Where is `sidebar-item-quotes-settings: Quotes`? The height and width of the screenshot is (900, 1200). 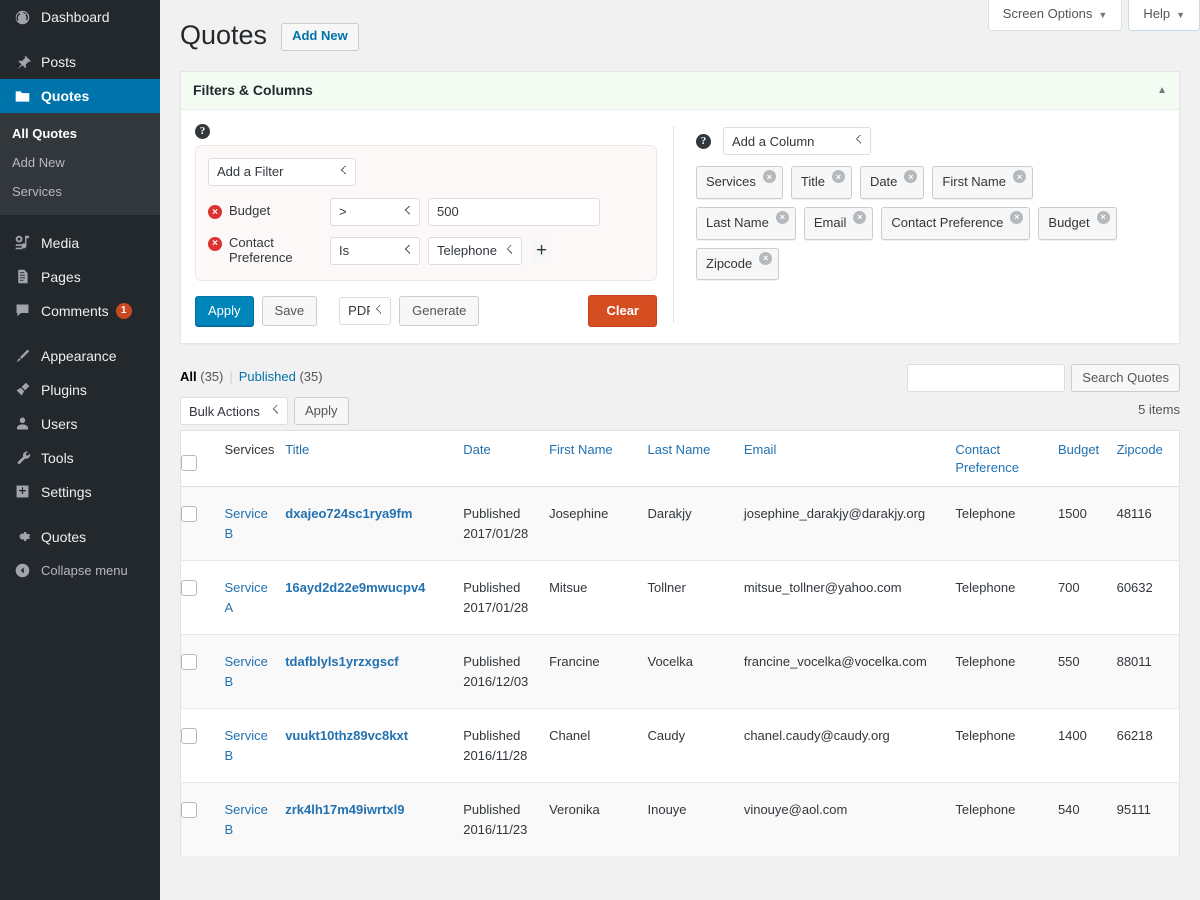 sidebar-item-quotes-settings: Quotes is located at coordinates (80, 537).